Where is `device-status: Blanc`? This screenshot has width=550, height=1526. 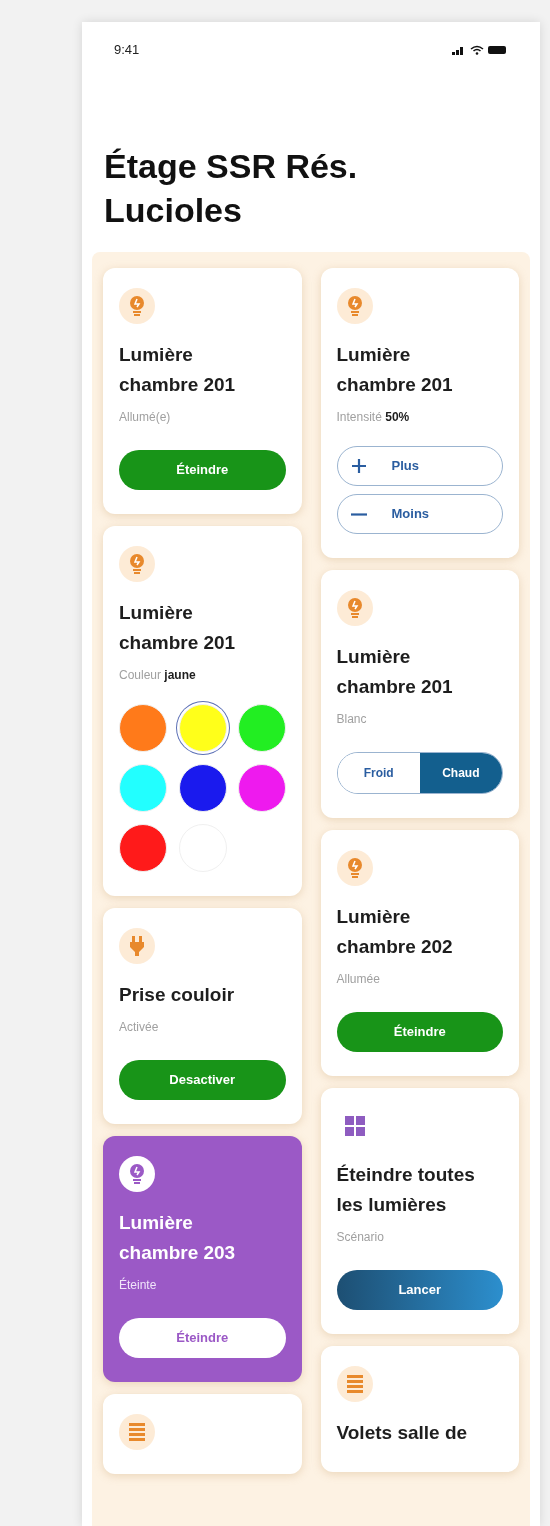 device-status: Blanc is located at coordinates (351, 719).